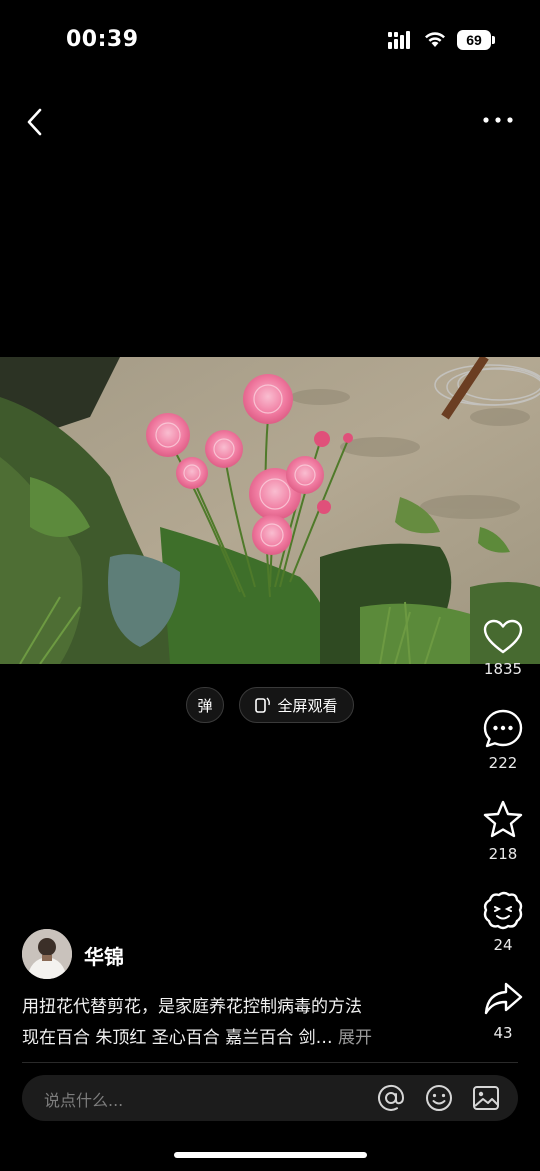  I want to click on back-button, so click(36, 122).